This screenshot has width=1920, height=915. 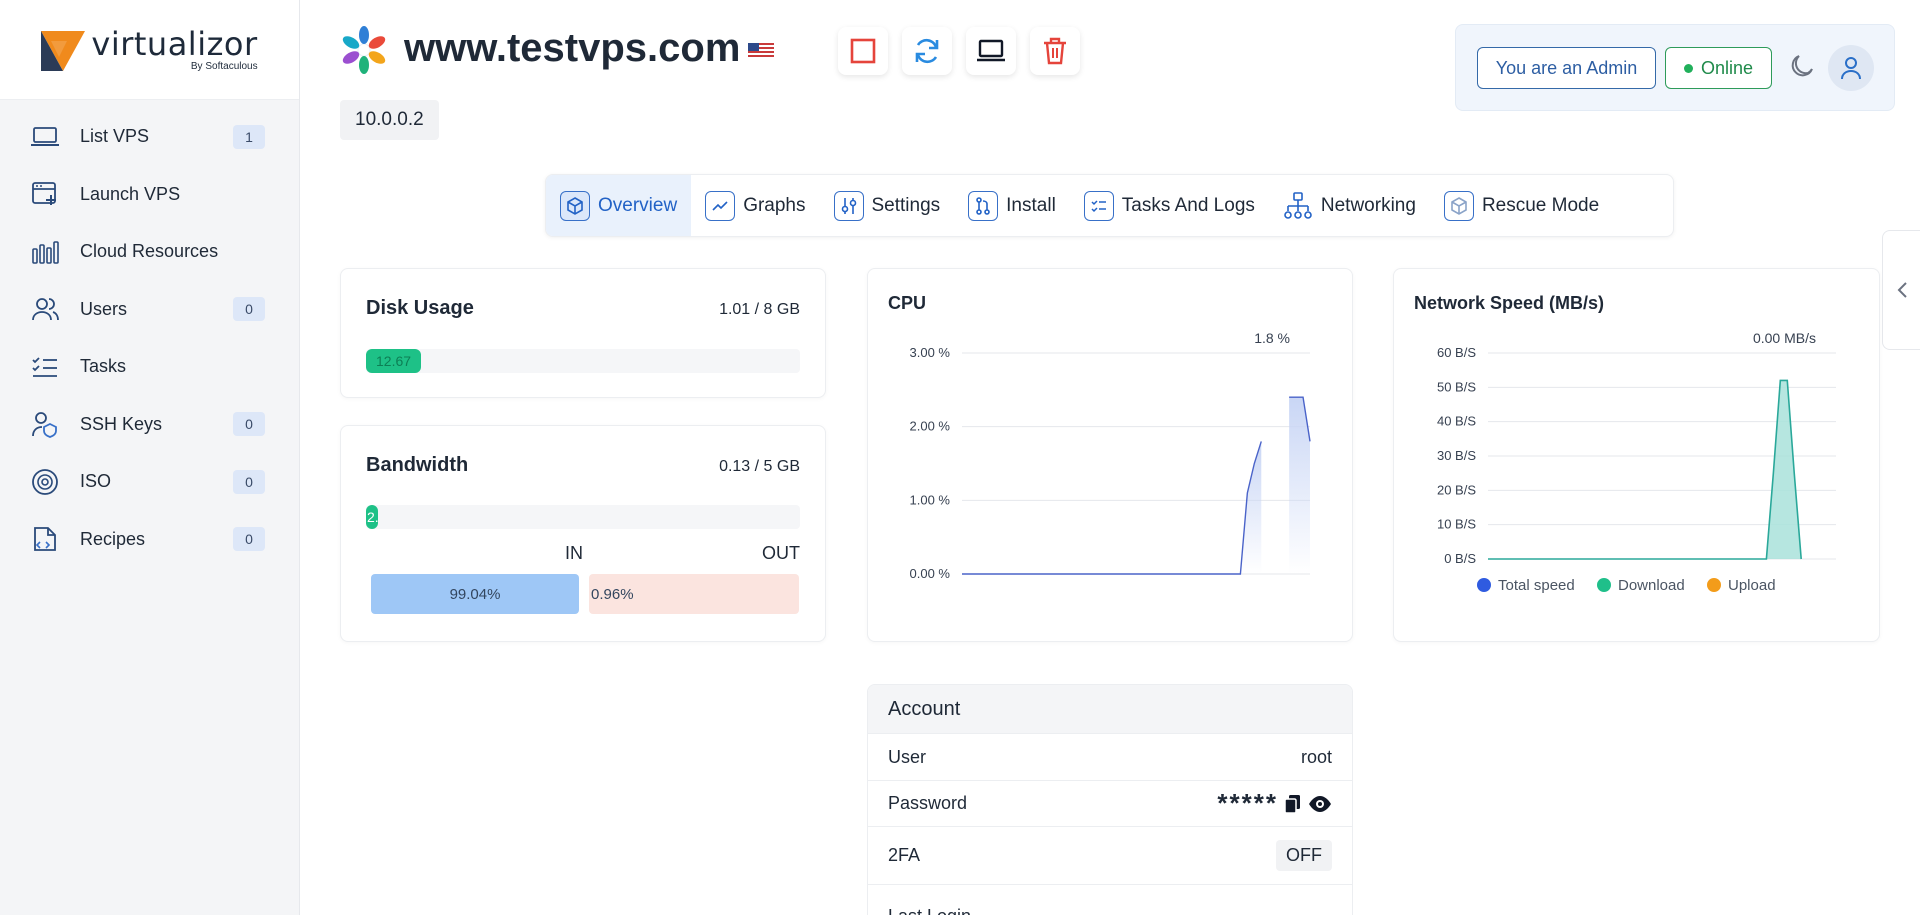 I want to click on sidebar-item-label: ISO, so click(x=96, y=481).